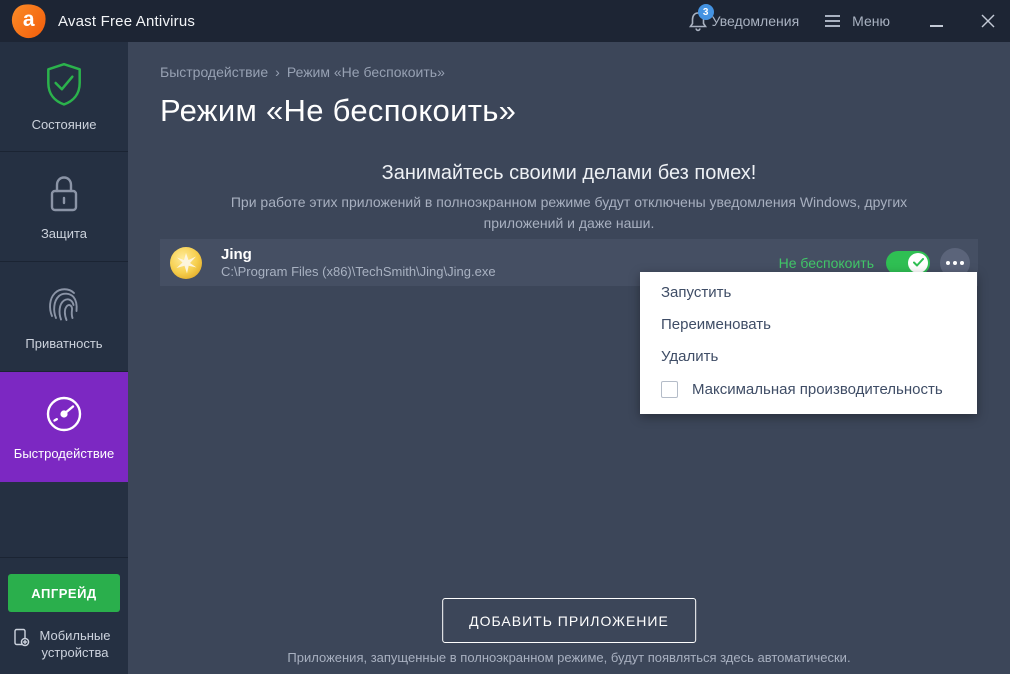 The image size is (1010, 674). Describe the element at coordinates (833, 21) in the screenshot. I see `hamburger-icon` at that location.